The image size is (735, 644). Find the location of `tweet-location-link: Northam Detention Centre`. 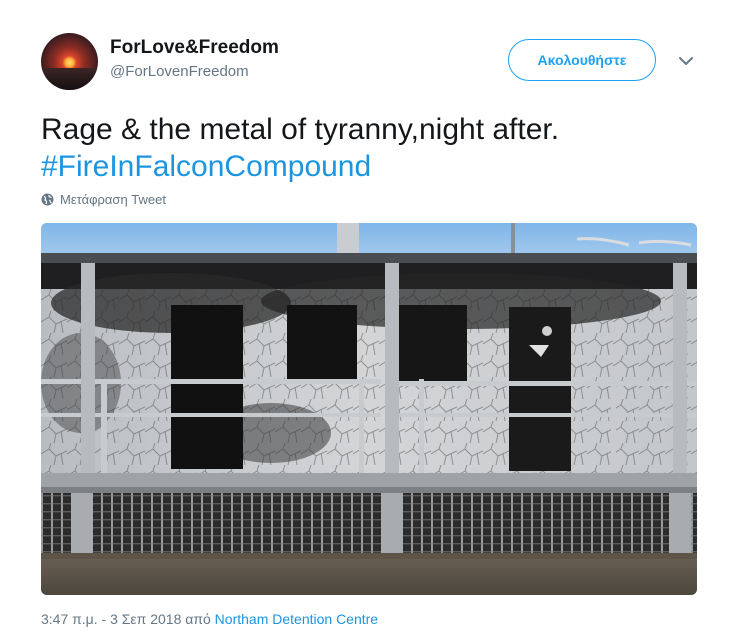

tweet-location-link: Northam Detention Centre is located at coordinates (296, 619).